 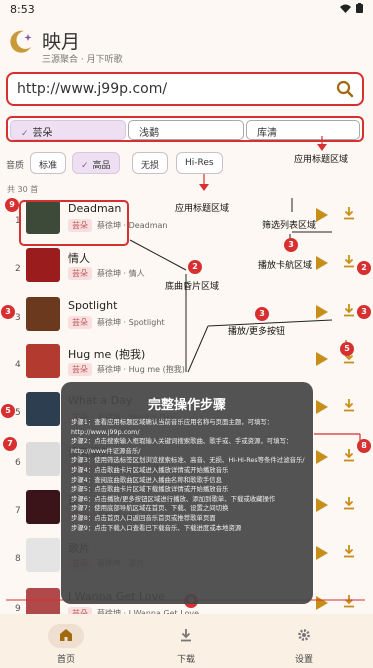 What do you see at coordinates (21, 41) in the screenshot?
I see `moon-sparkle-icon` at bounding box center [21, 41].